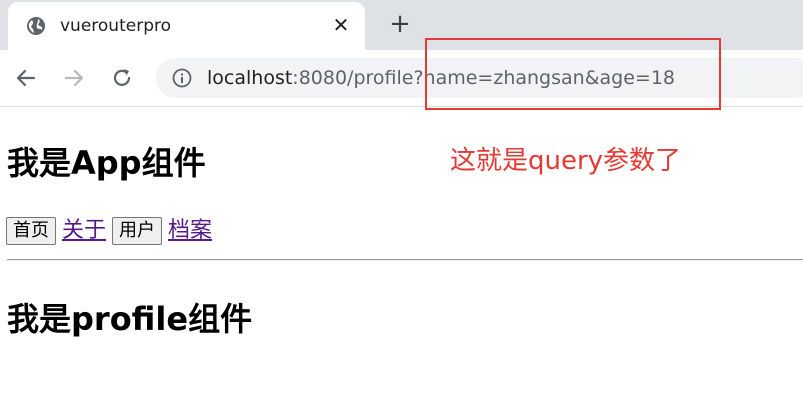 The height and width of the screenshot is (405, 803). What do you see at coordinates (186, 26) in the screenshot?
I see `browser-tab: vuerouterpro ✕` at bounding box center [186, 26].